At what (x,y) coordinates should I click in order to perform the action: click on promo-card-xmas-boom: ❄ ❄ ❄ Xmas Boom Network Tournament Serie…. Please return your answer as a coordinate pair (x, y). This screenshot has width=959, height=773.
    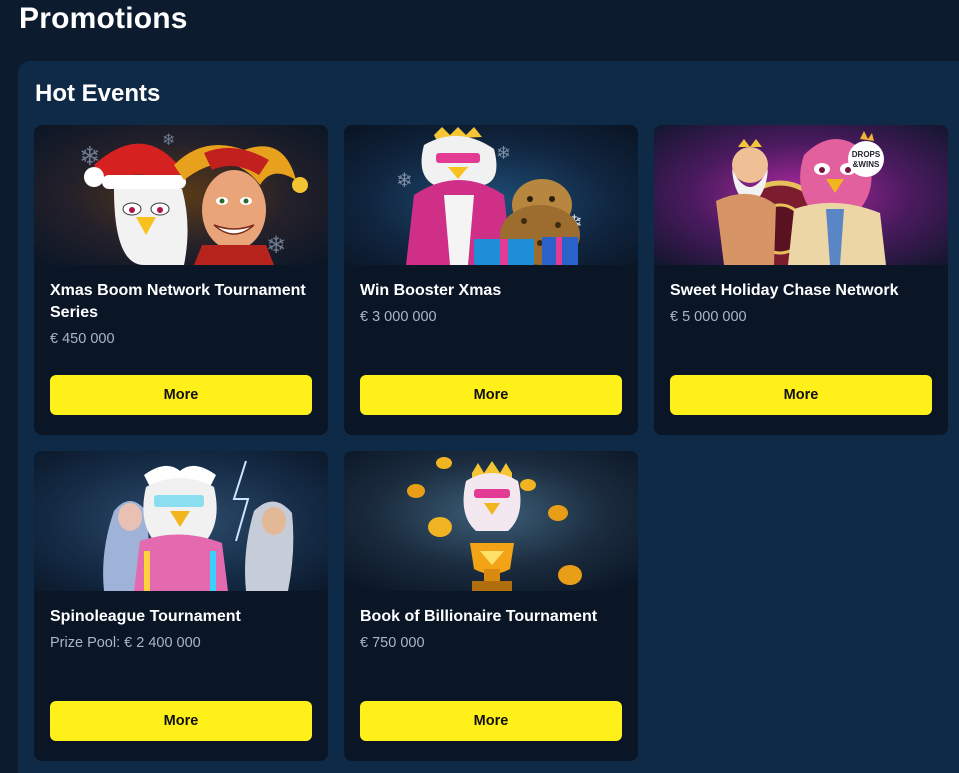
    Looking at the image, I should click on (181, 280).